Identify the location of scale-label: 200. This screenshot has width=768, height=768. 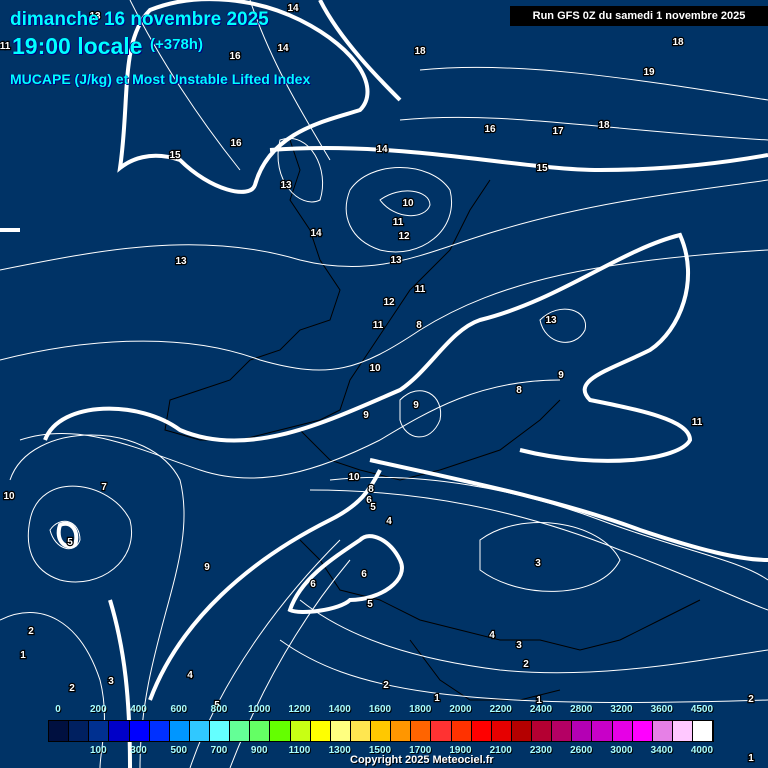
(98, 709).